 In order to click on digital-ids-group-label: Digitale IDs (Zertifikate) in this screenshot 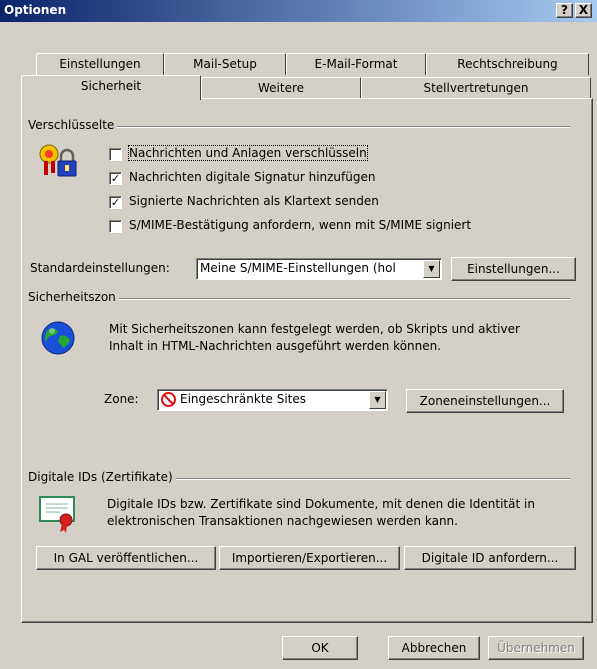, I will do `click(102, 477)`.